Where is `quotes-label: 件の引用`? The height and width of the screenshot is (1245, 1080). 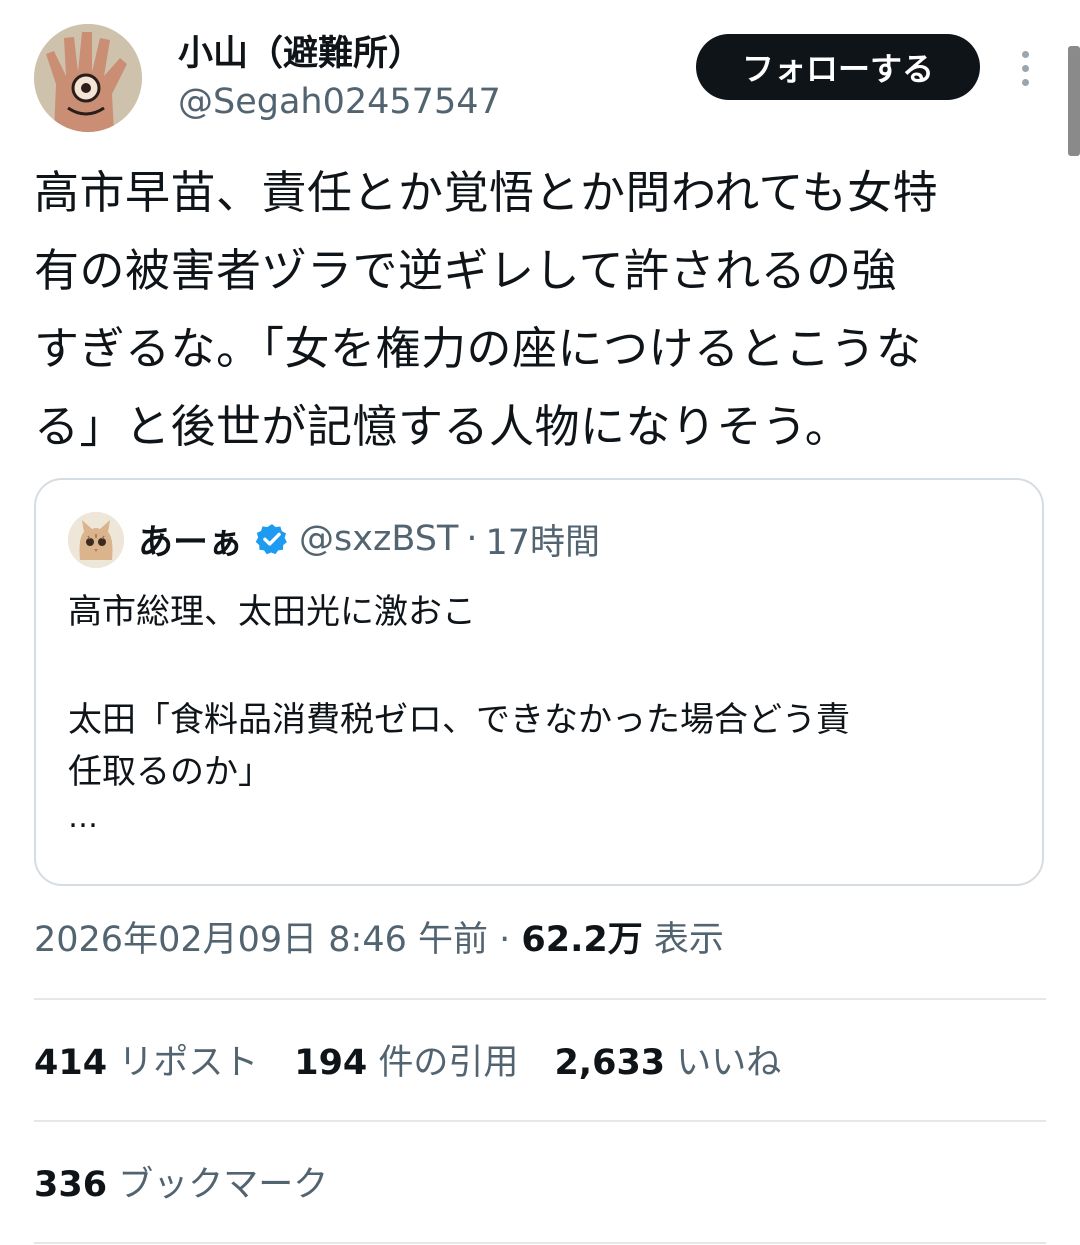
quotes-label: 件の引用 is located at coordinates (448, 1063).